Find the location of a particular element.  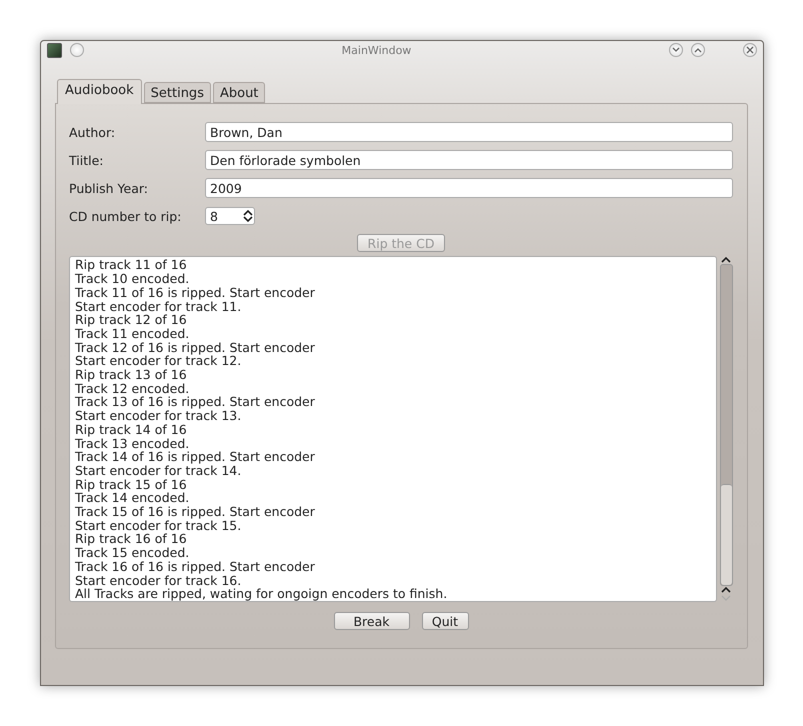

log-line: Rip track 13 of 16 is located at coordinates (131, 375).